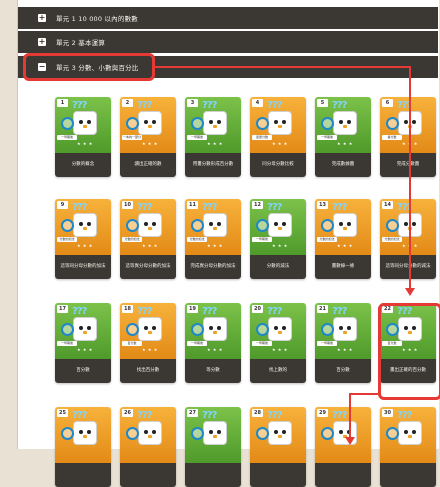  I want to click on card-number: 27, so click(192, 413).